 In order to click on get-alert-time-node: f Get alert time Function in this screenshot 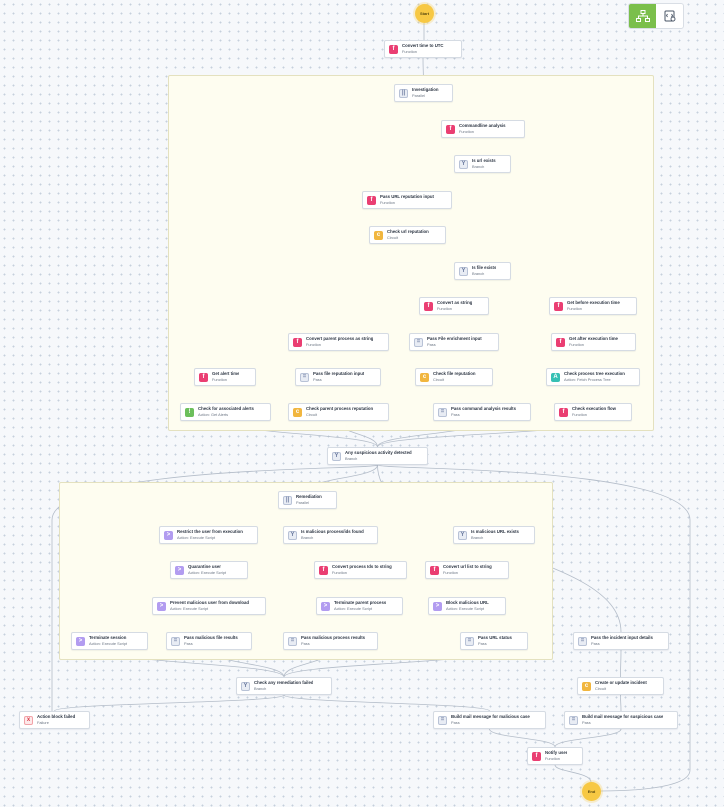, I will do `click(225, 377)`.